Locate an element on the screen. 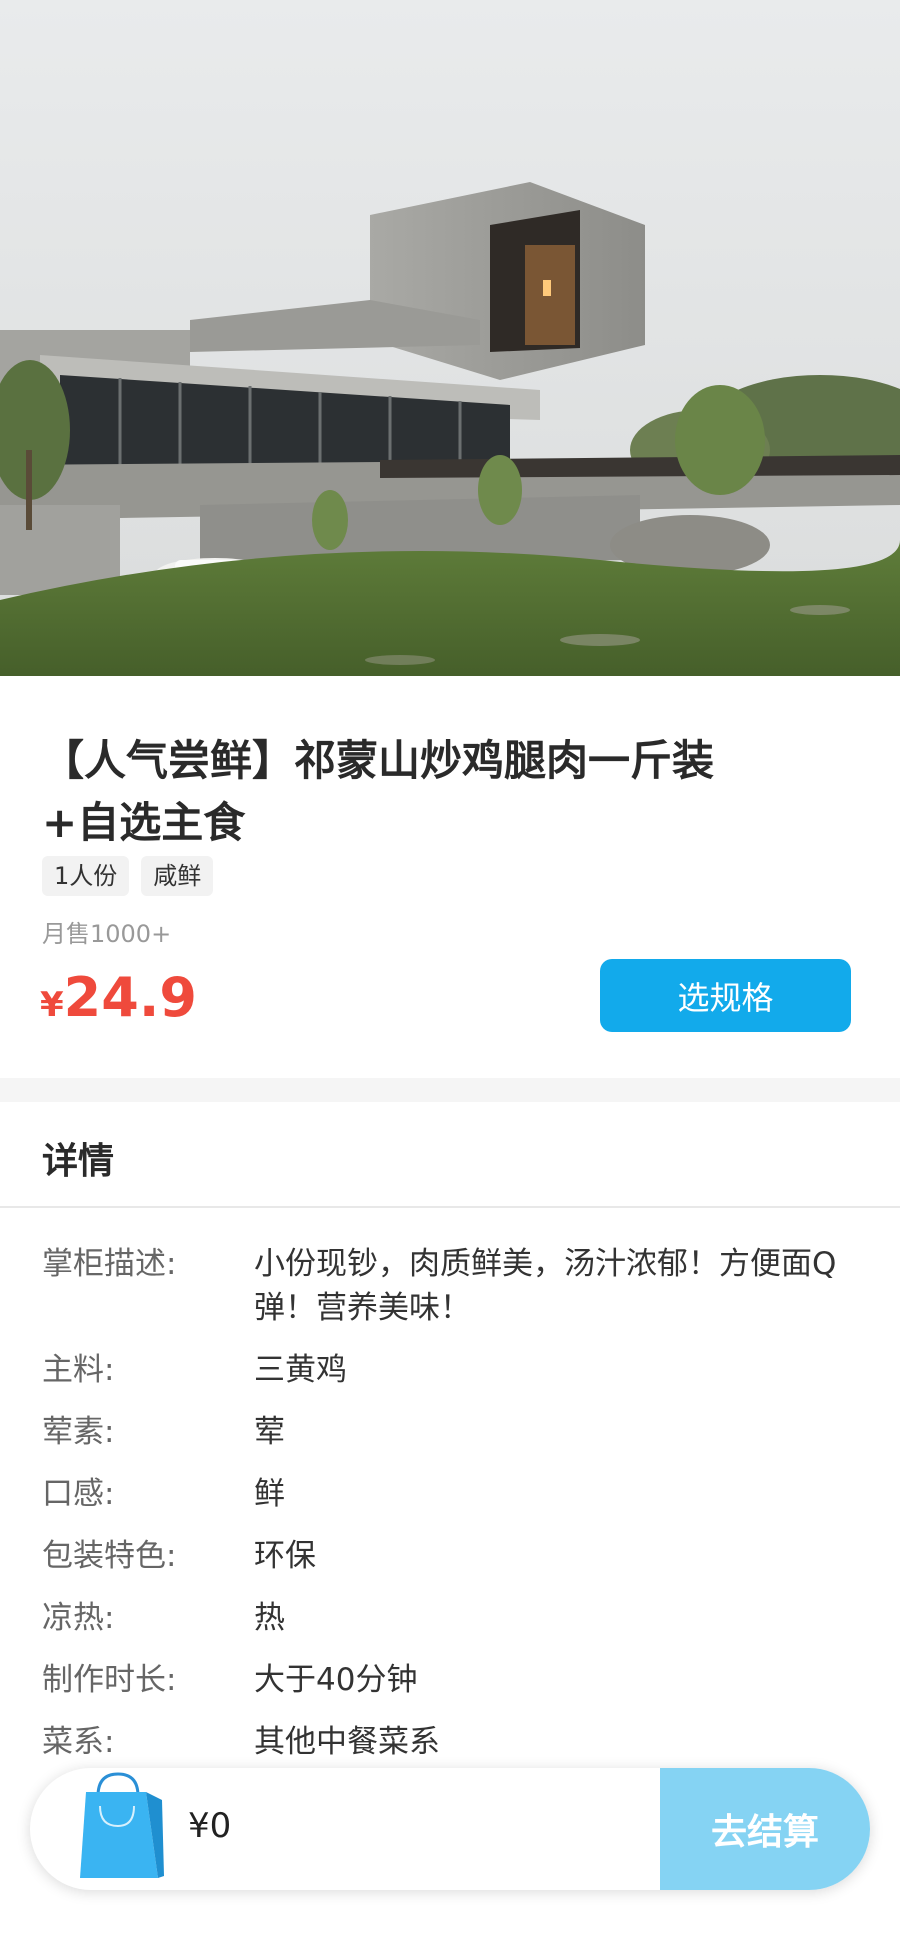 The width and height of the screenshot is (900, 1949). attr-row: 荤素: 荤 is located at coordinates (452, 1432).